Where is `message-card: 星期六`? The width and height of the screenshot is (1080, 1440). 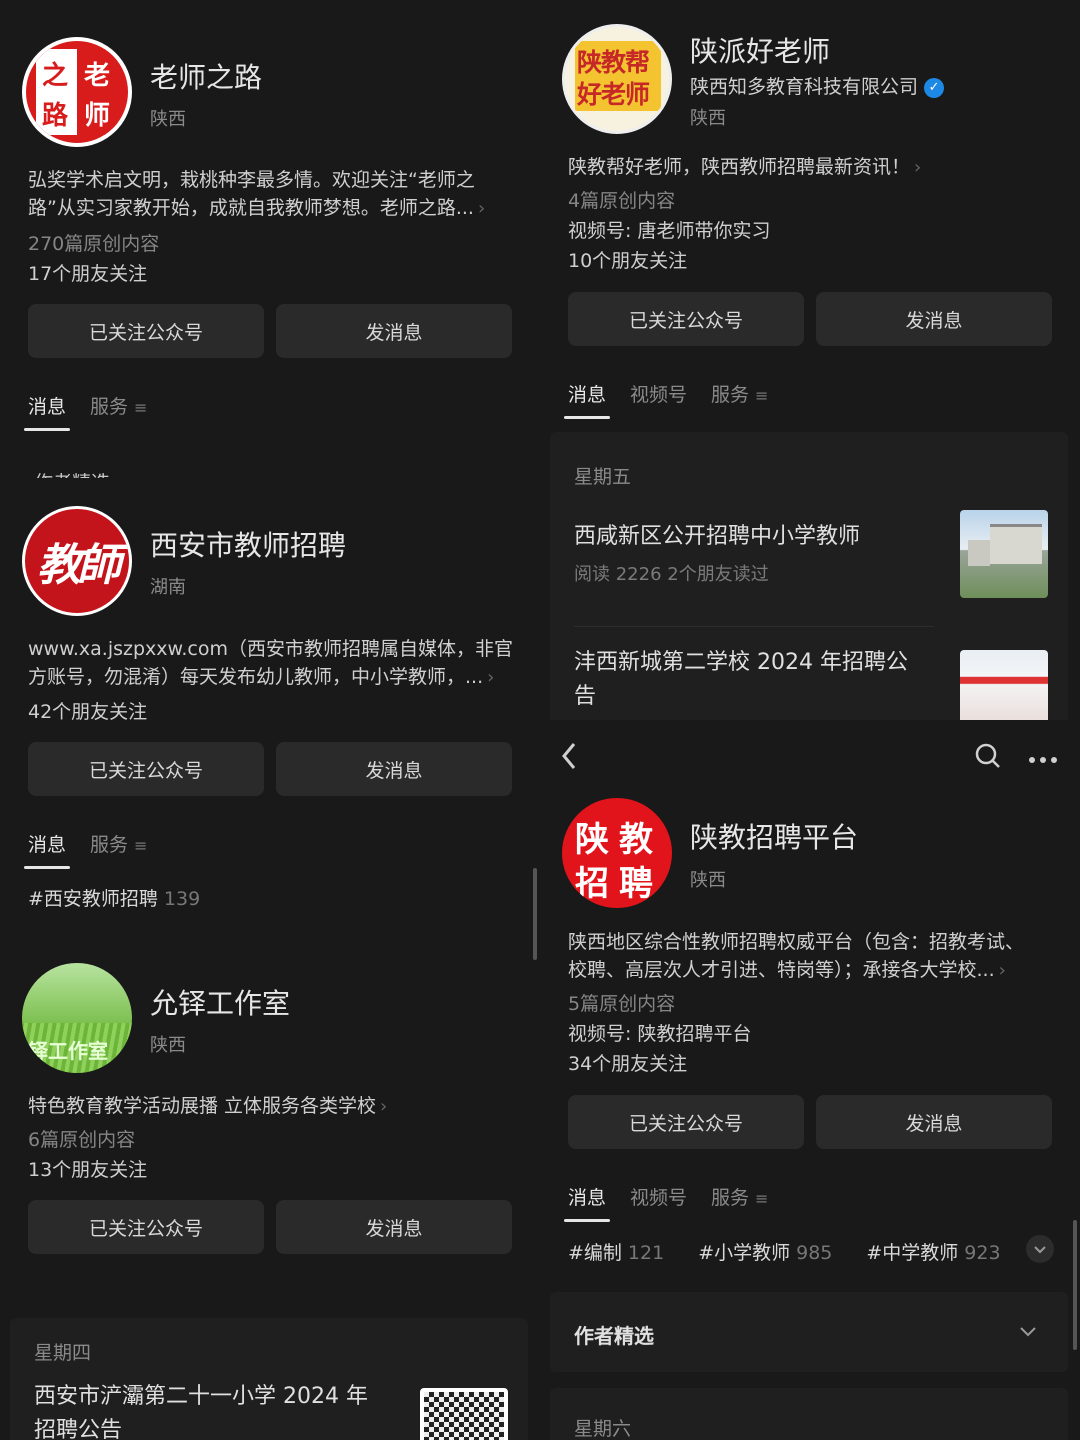 message-card: 星期六 is located at coordinates (809, 1414).